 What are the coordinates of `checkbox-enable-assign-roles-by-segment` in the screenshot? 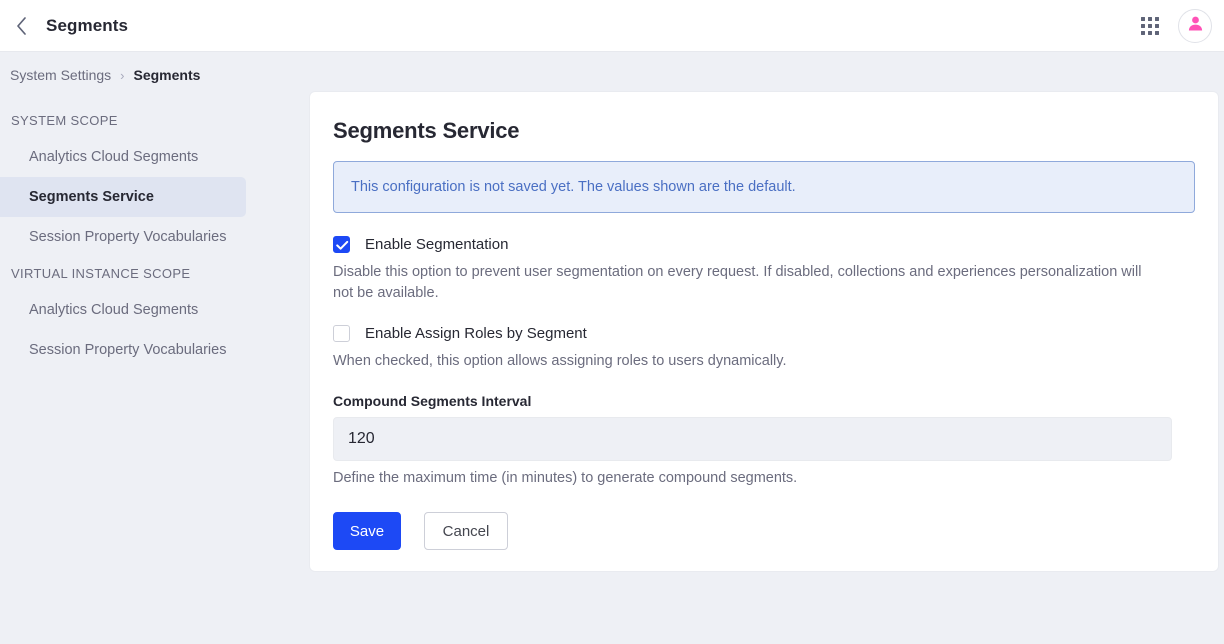 It's located at (341, 333).